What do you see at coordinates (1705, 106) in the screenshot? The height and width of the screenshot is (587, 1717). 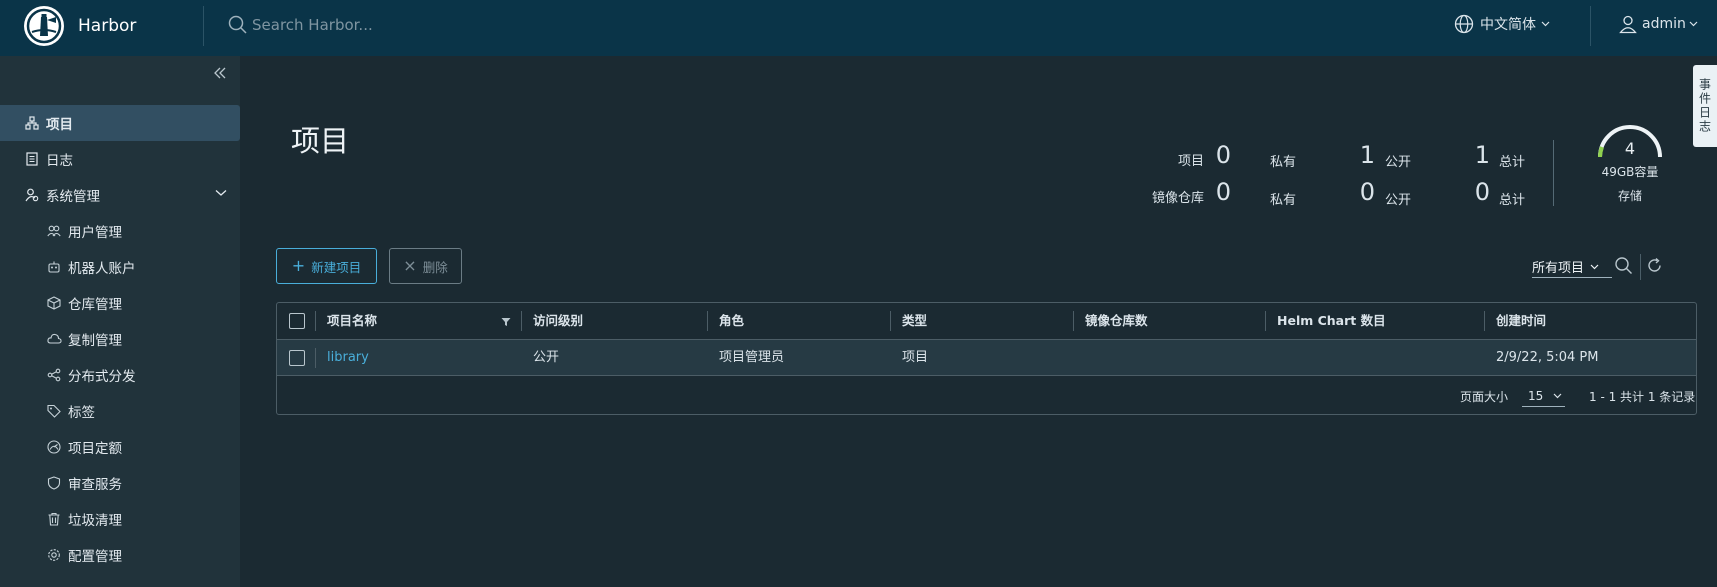 I see `event-log-tab: 事件日志` at bounding box center [1705, 106].